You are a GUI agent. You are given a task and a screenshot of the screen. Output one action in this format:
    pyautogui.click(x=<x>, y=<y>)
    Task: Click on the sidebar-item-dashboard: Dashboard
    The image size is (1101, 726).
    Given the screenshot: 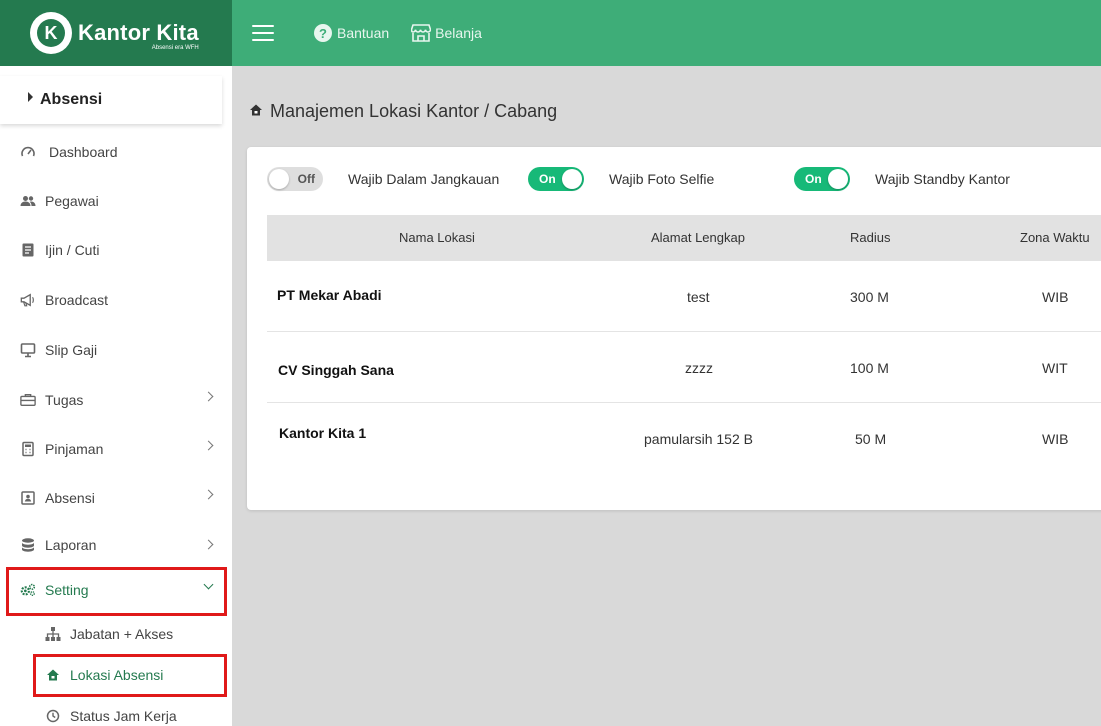 What is the action you would take?
    pyautogui.click(x=116, y=152)
    